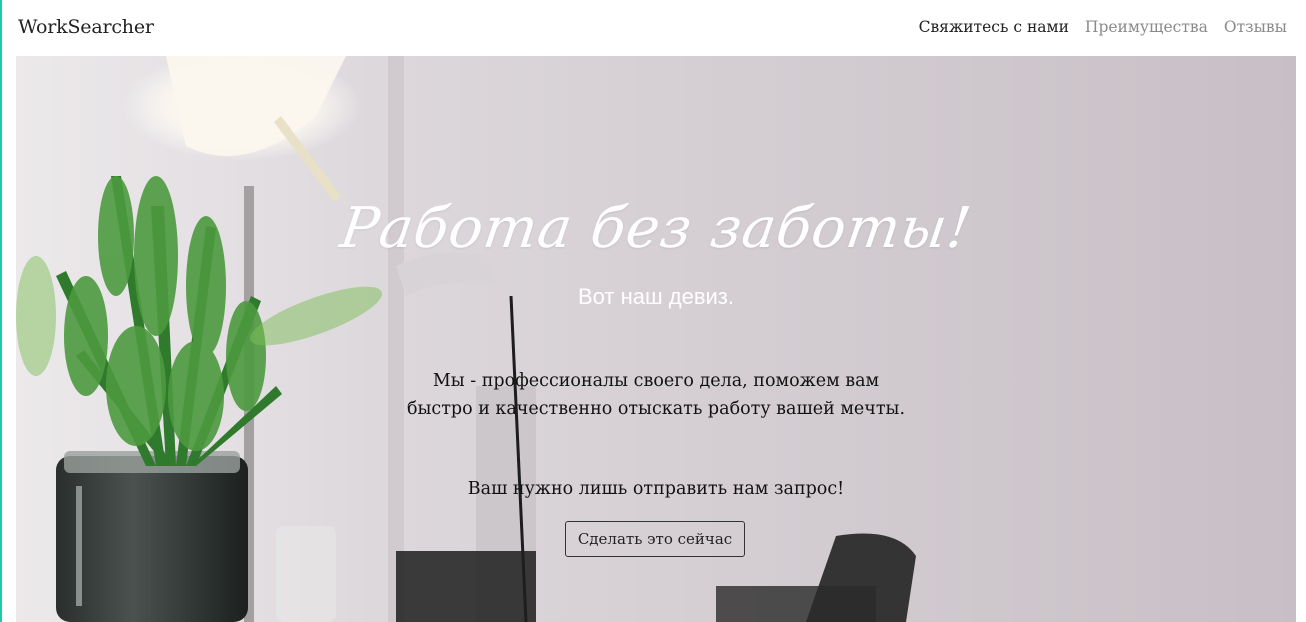 The image size is (1306, 622). What do you see at coordinates (1, 311) in the screenshot?
I see `page-left-edge` at bounding box center [1, 311].